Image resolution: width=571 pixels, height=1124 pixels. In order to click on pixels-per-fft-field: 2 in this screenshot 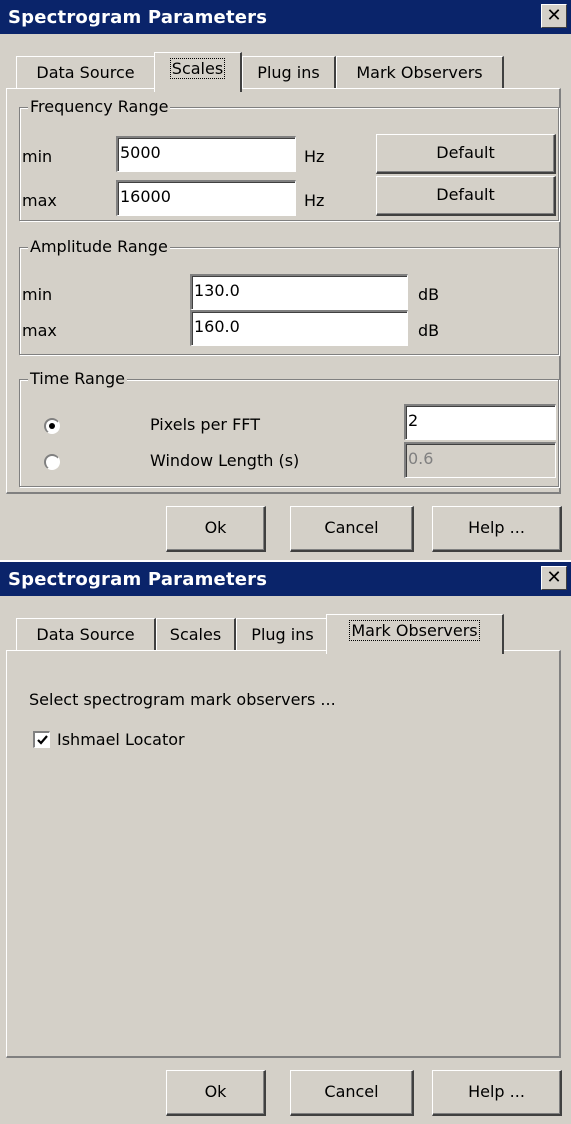, I will do `click(480, 422)`.